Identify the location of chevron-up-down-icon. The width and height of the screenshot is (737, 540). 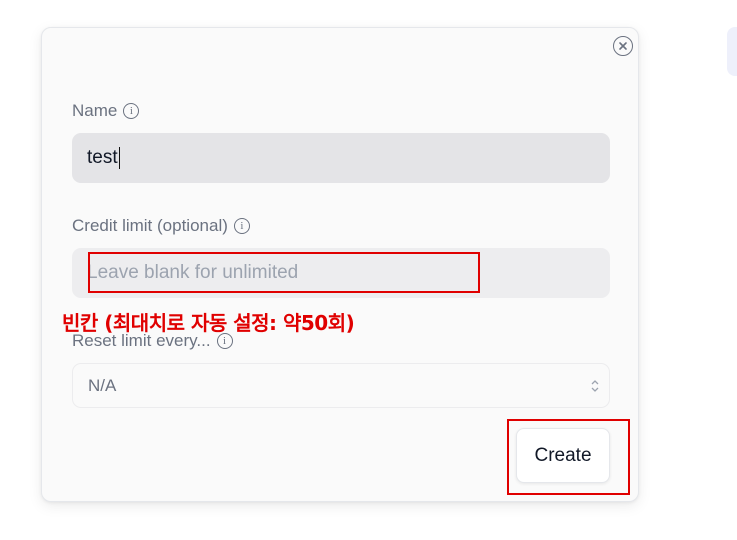
(595, 386).